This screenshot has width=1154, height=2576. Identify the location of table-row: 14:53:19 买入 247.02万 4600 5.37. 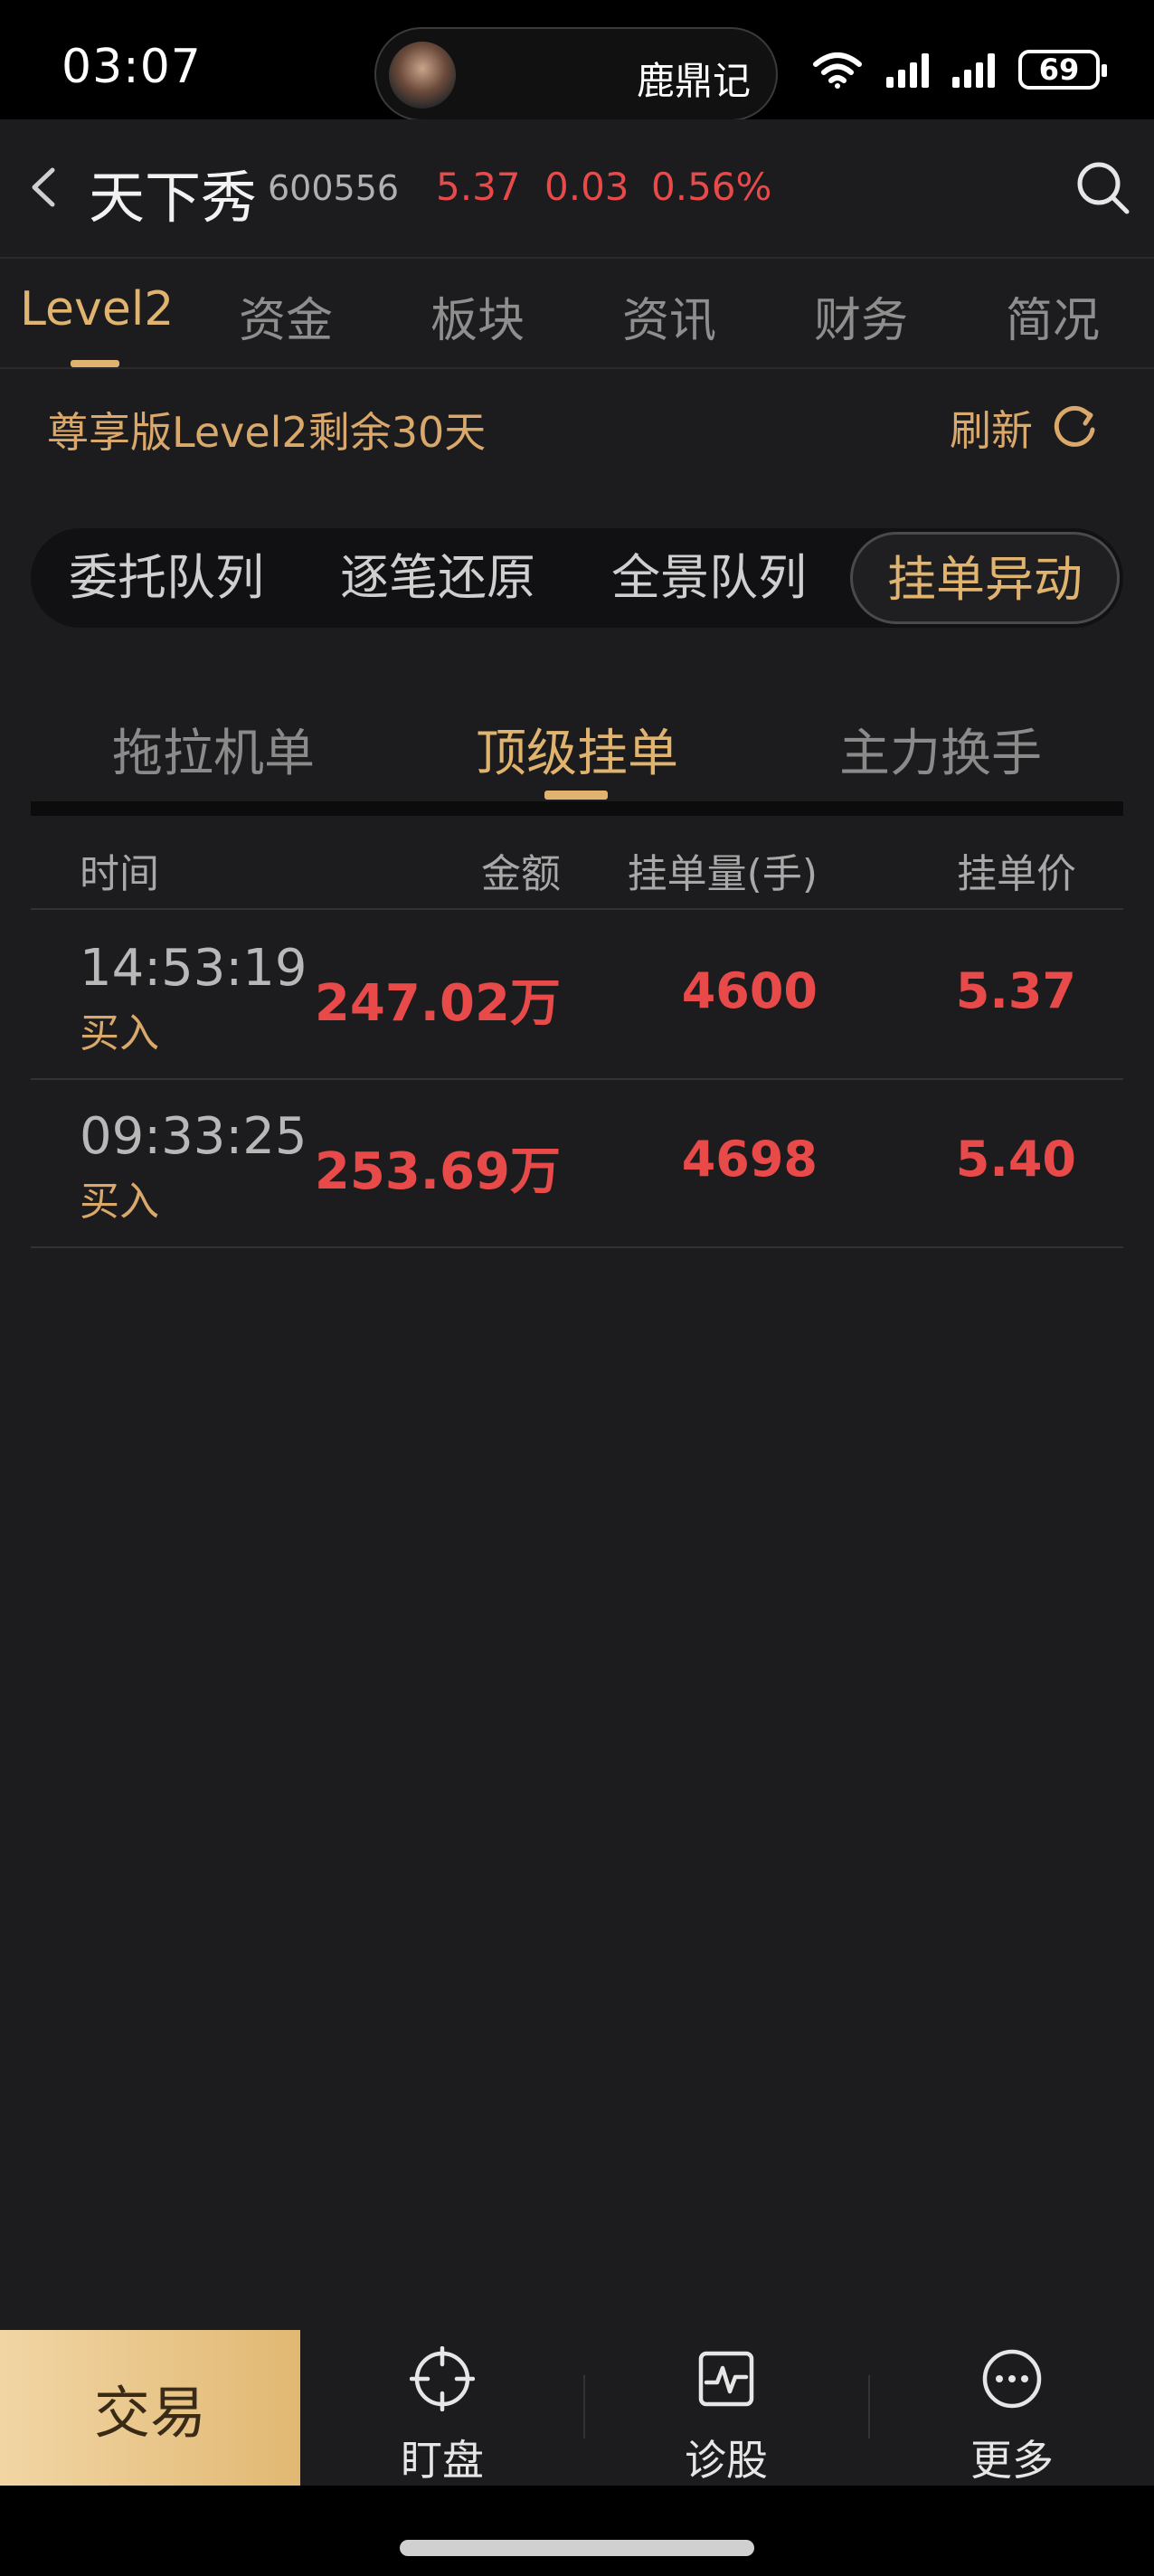
(577, 996).